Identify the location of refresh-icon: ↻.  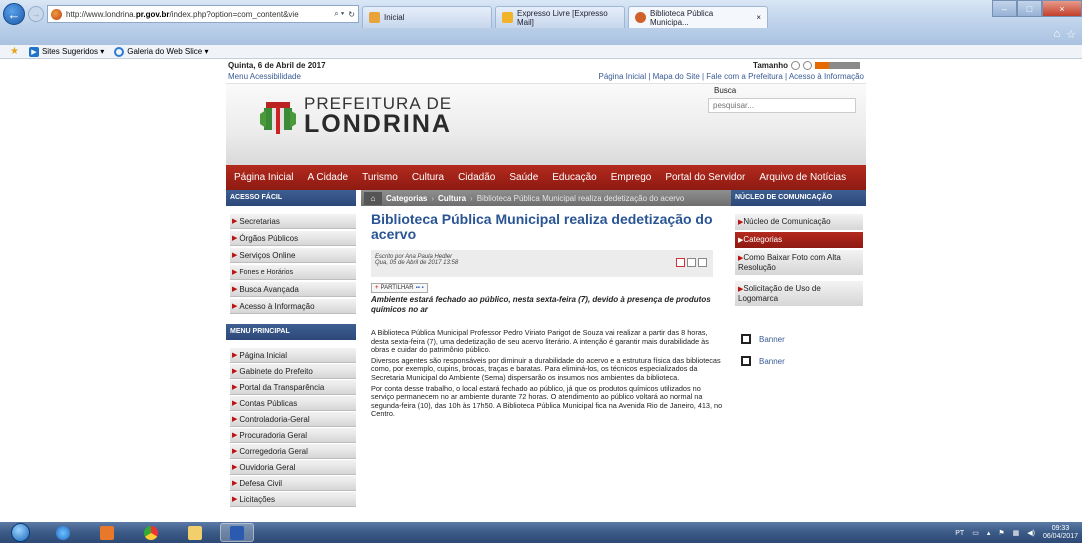
(351, 14).